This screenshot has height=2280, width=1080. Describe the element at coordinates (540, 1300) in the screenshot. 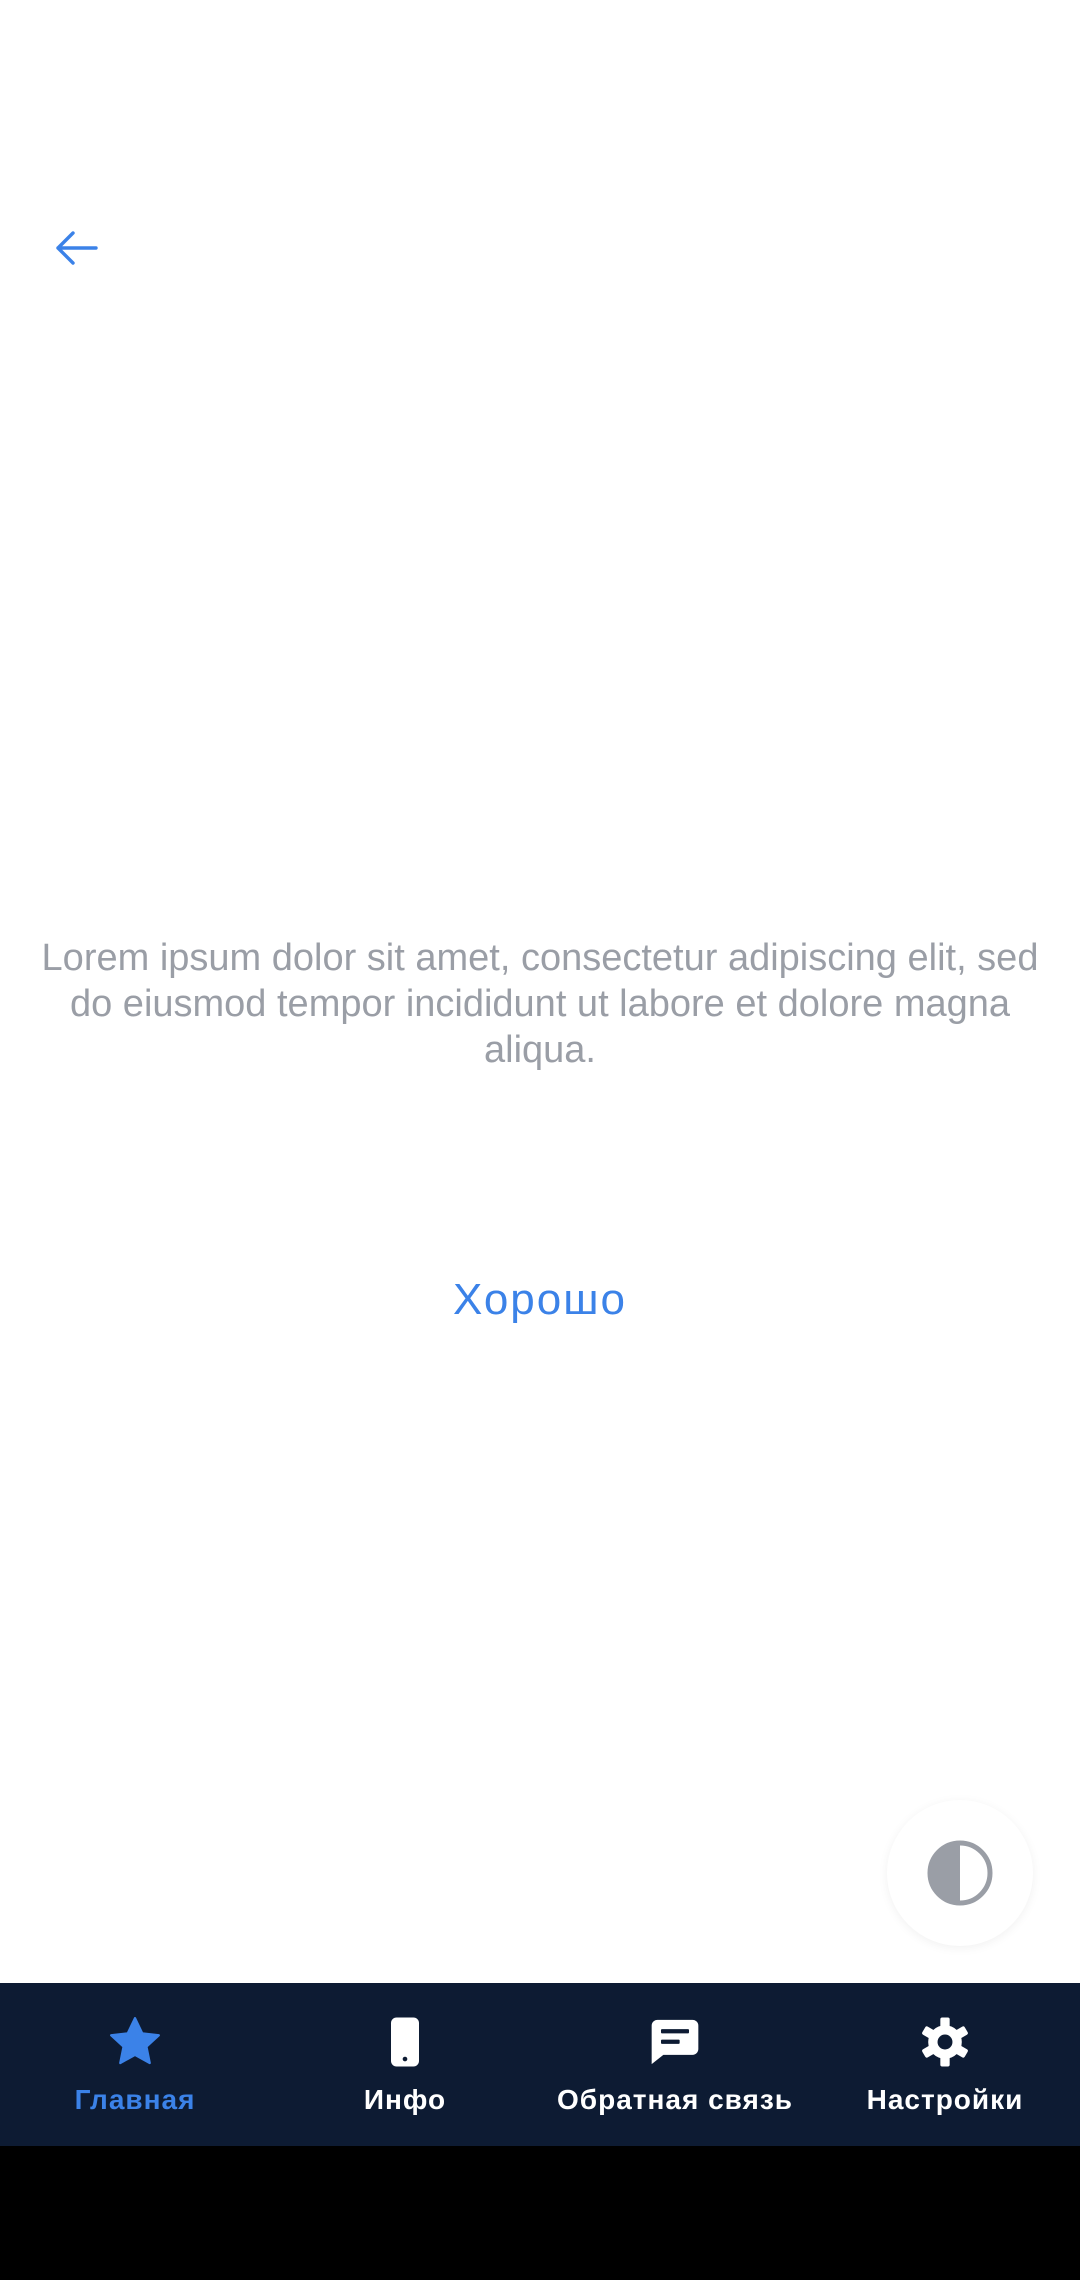

I see `ok-button: Хорошо` at that location.